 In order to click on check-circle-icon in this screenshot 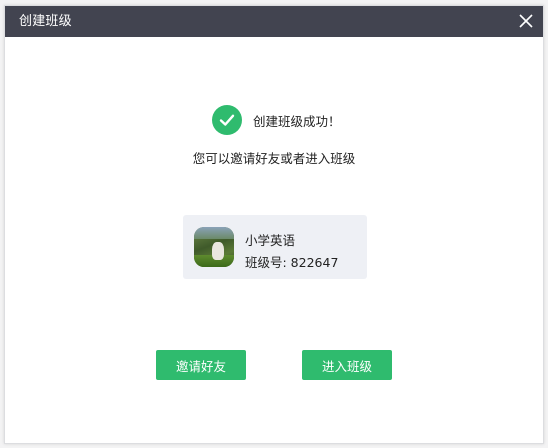, I will do `click(227, 120)`.